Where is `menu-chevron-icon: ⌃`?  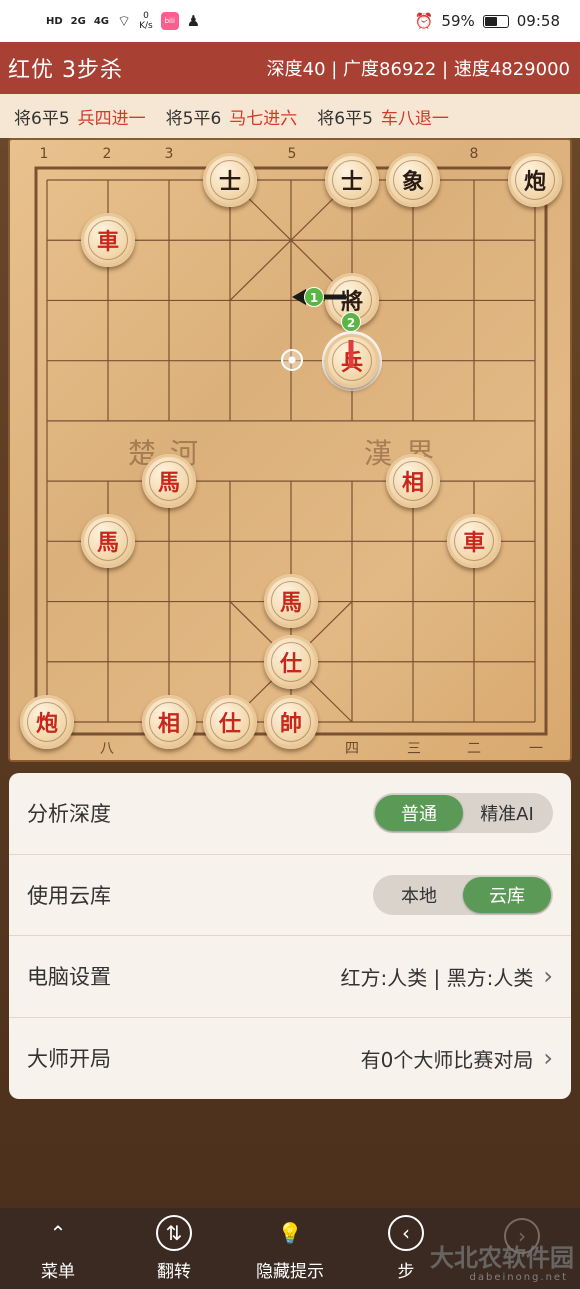 menu-chevron-icon: ⌃ is located at coordinates (58, 1233).